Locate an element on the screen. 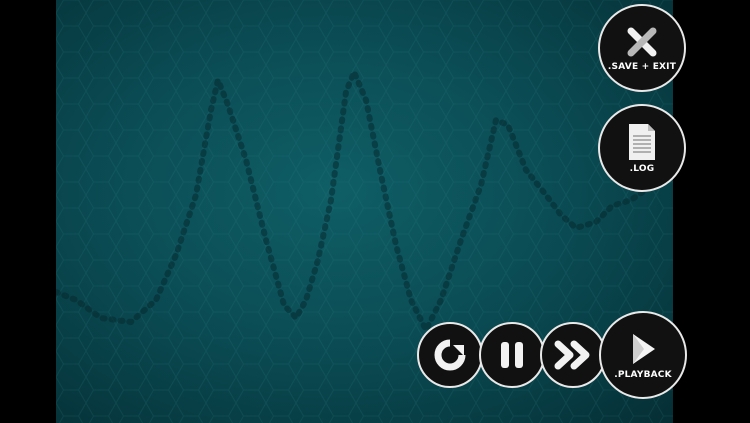  pause-icon is located at coordinates (512, 355).